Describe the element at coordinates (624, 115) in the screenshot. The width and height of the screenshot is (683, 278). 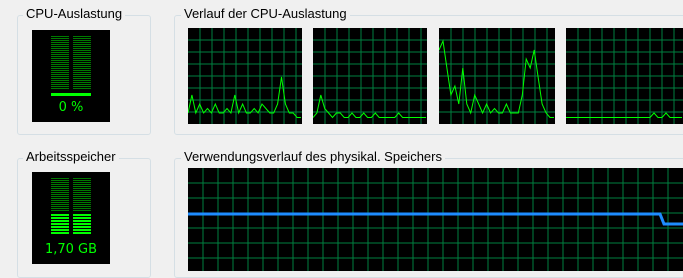
I see `cpu-usage-line` at that location.